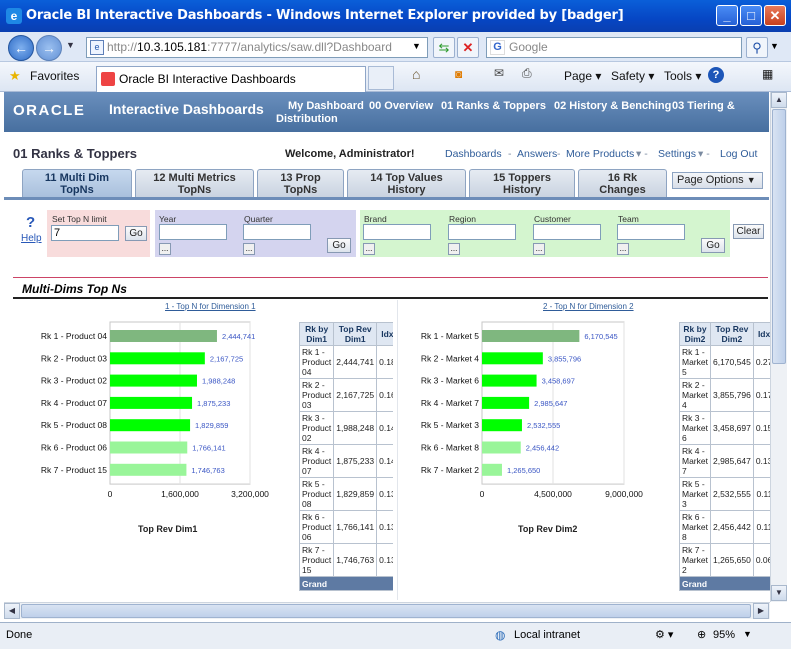 The width and height of the screenshot is (791, 649). What do you see at coordinates (695, 527) in the screenshot?
I see `table-cell: Rk 6 - Market 8` at bounding box center [695, 527].